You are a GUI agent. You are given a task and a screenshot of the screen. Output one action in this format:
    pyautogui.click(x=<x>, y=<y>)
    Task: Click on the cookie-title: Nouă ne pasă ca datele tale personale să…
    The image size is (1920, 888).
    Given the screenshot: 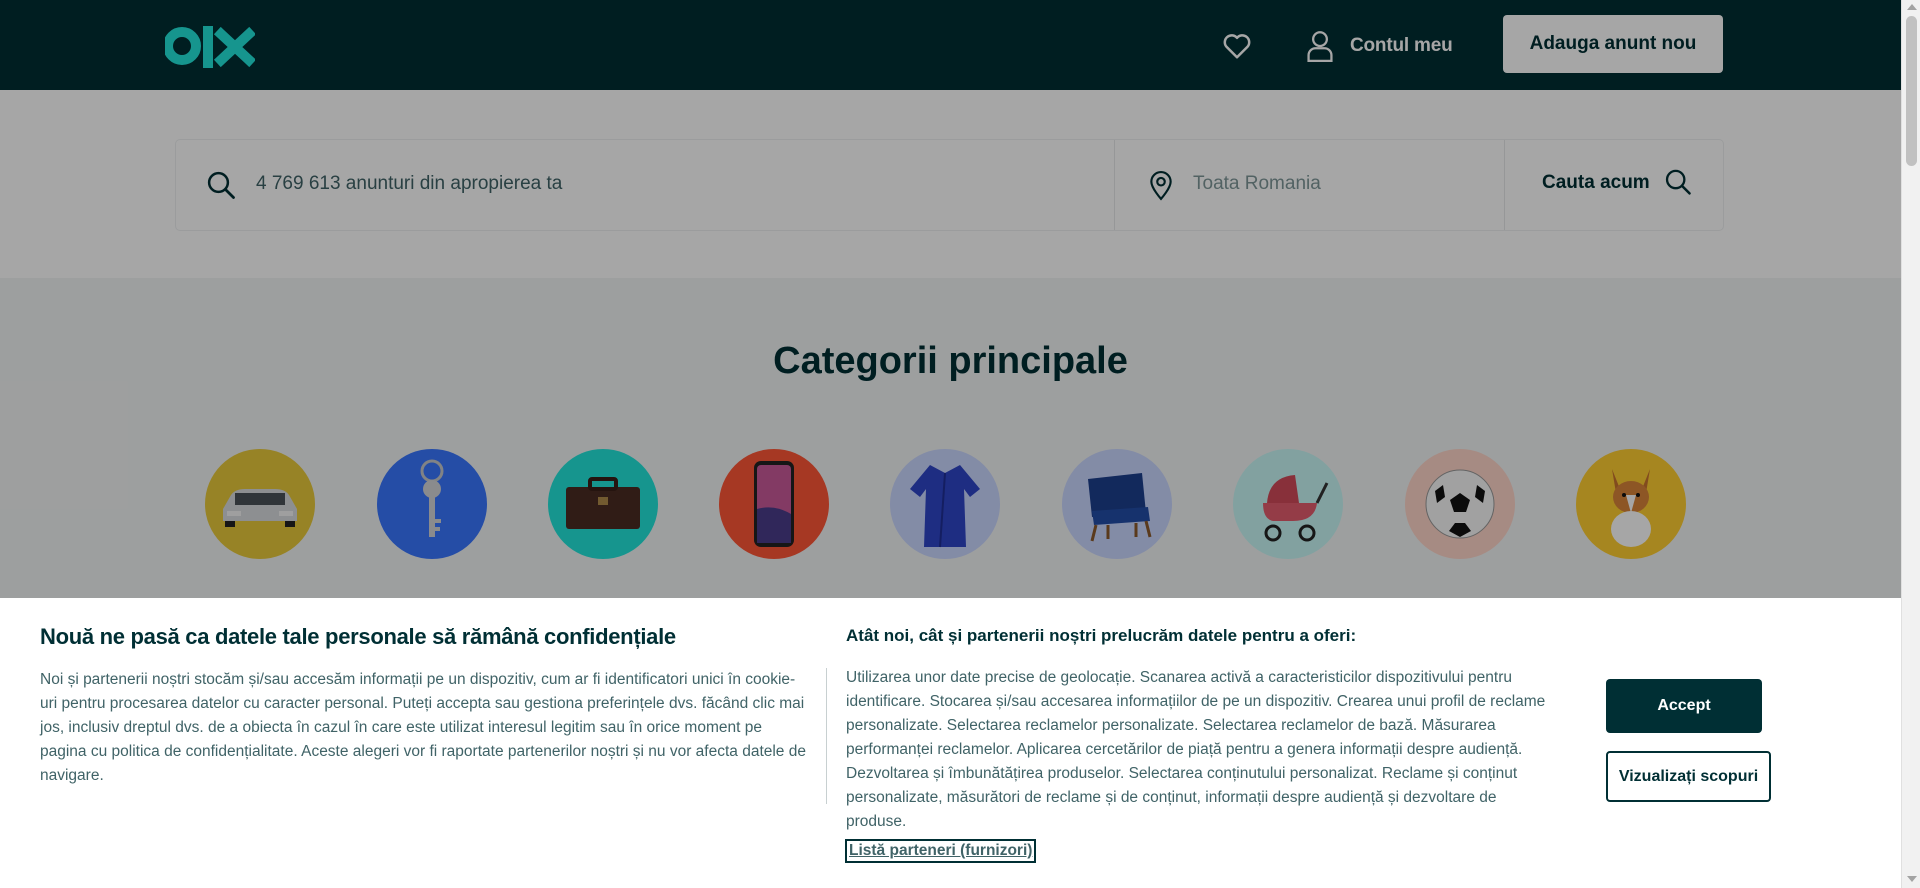 What is the action you would take?
    pyautogui.click(x=358, y=636)
    